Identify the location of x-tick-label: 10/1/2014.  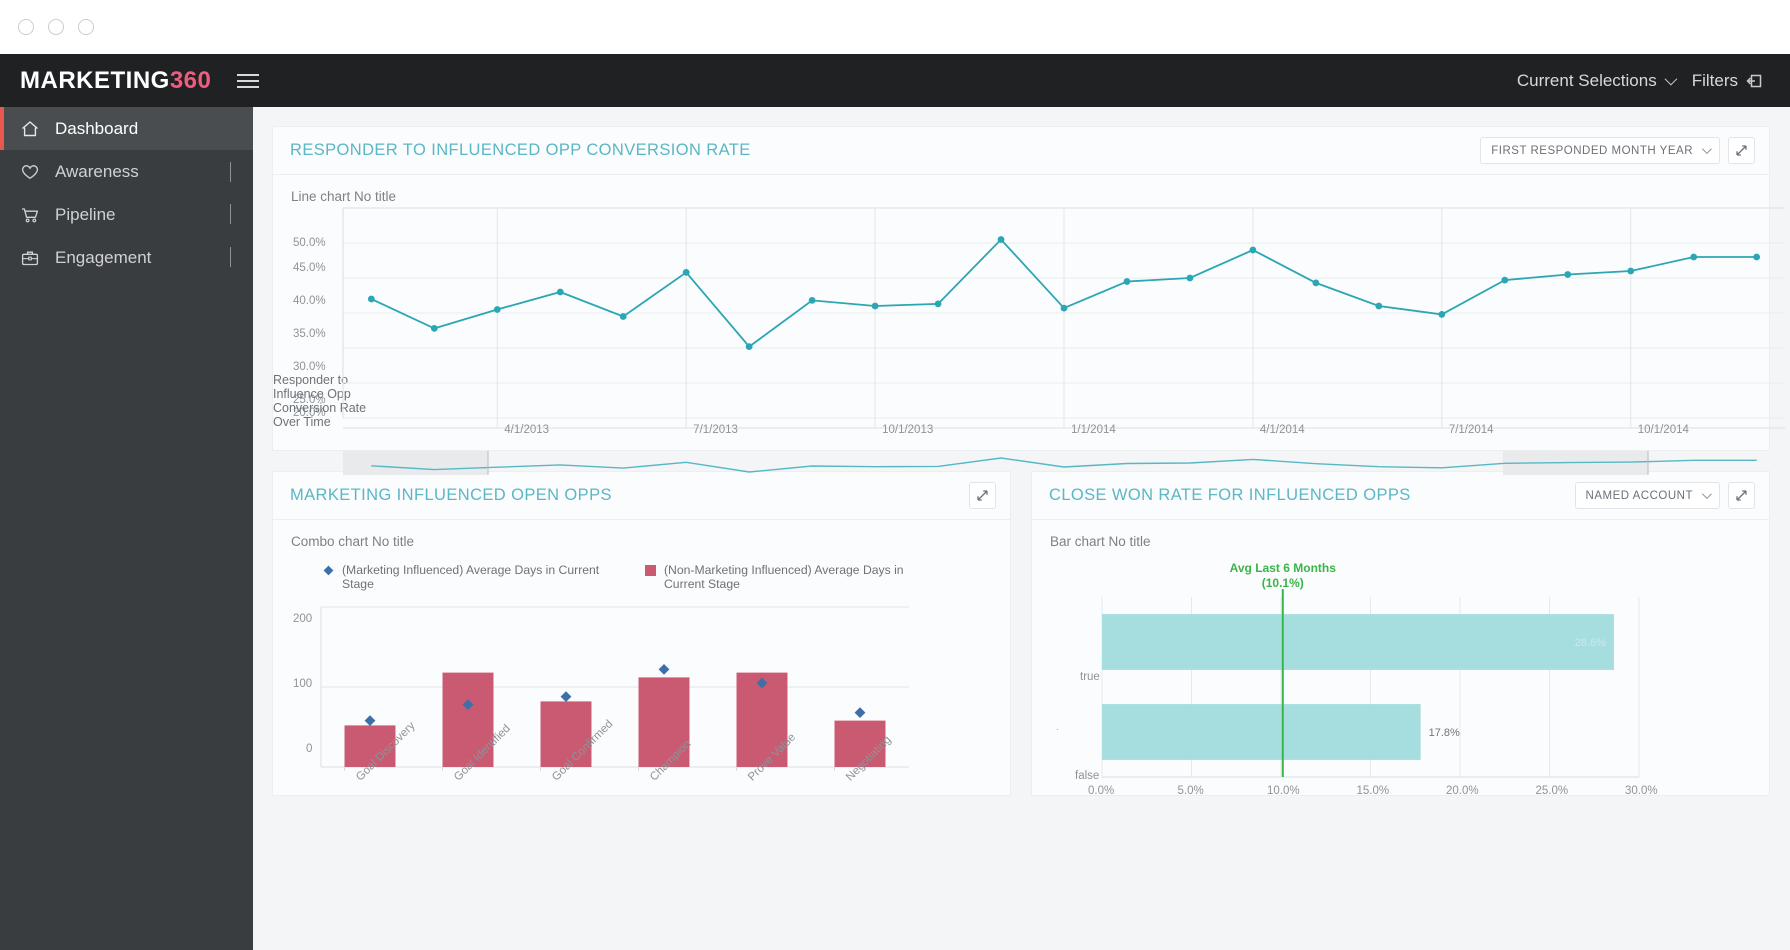
(1663, 430).